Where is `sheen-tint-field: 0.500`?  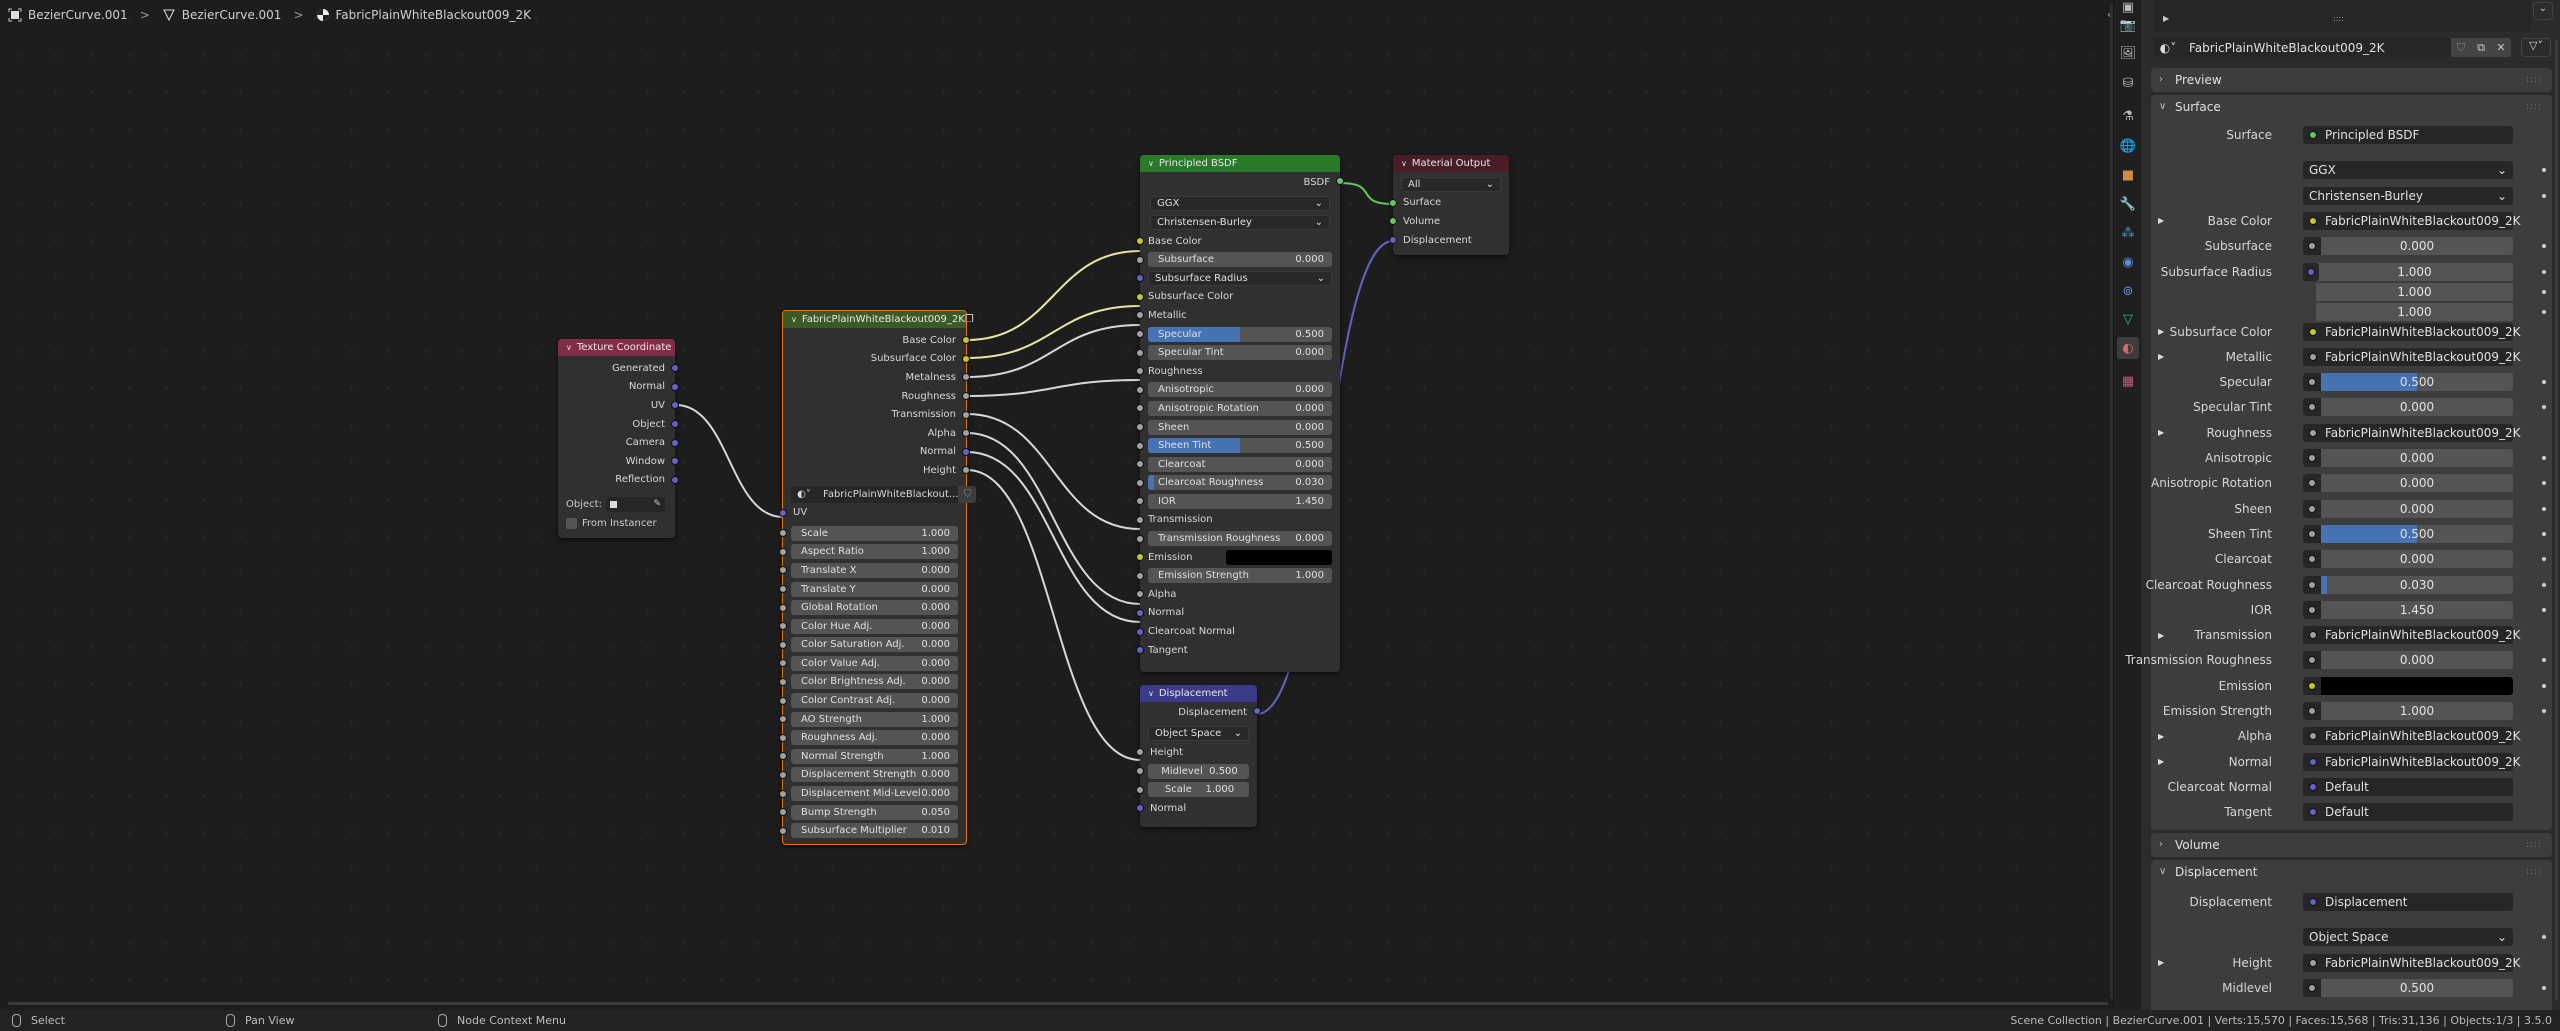 sheen-tint-field: 0.500 is located at coordinates (2408, 533).